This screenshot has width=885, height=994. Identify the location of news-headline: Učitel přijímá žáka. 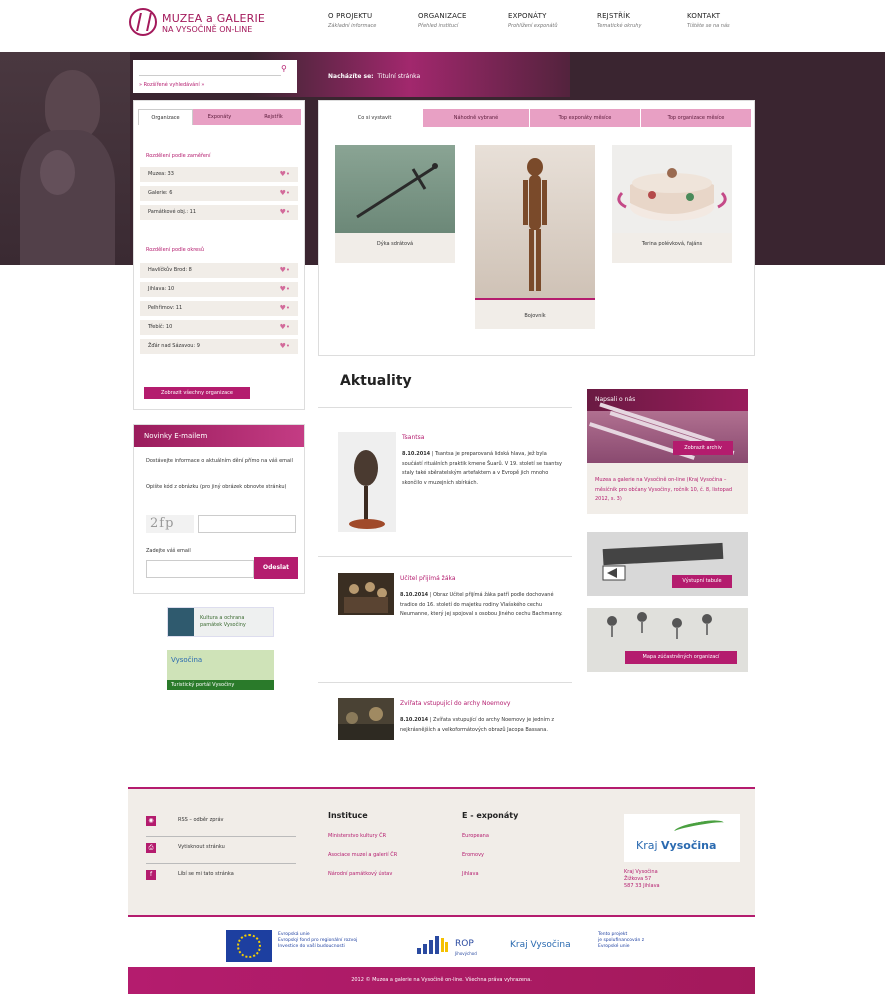
(428, 578).